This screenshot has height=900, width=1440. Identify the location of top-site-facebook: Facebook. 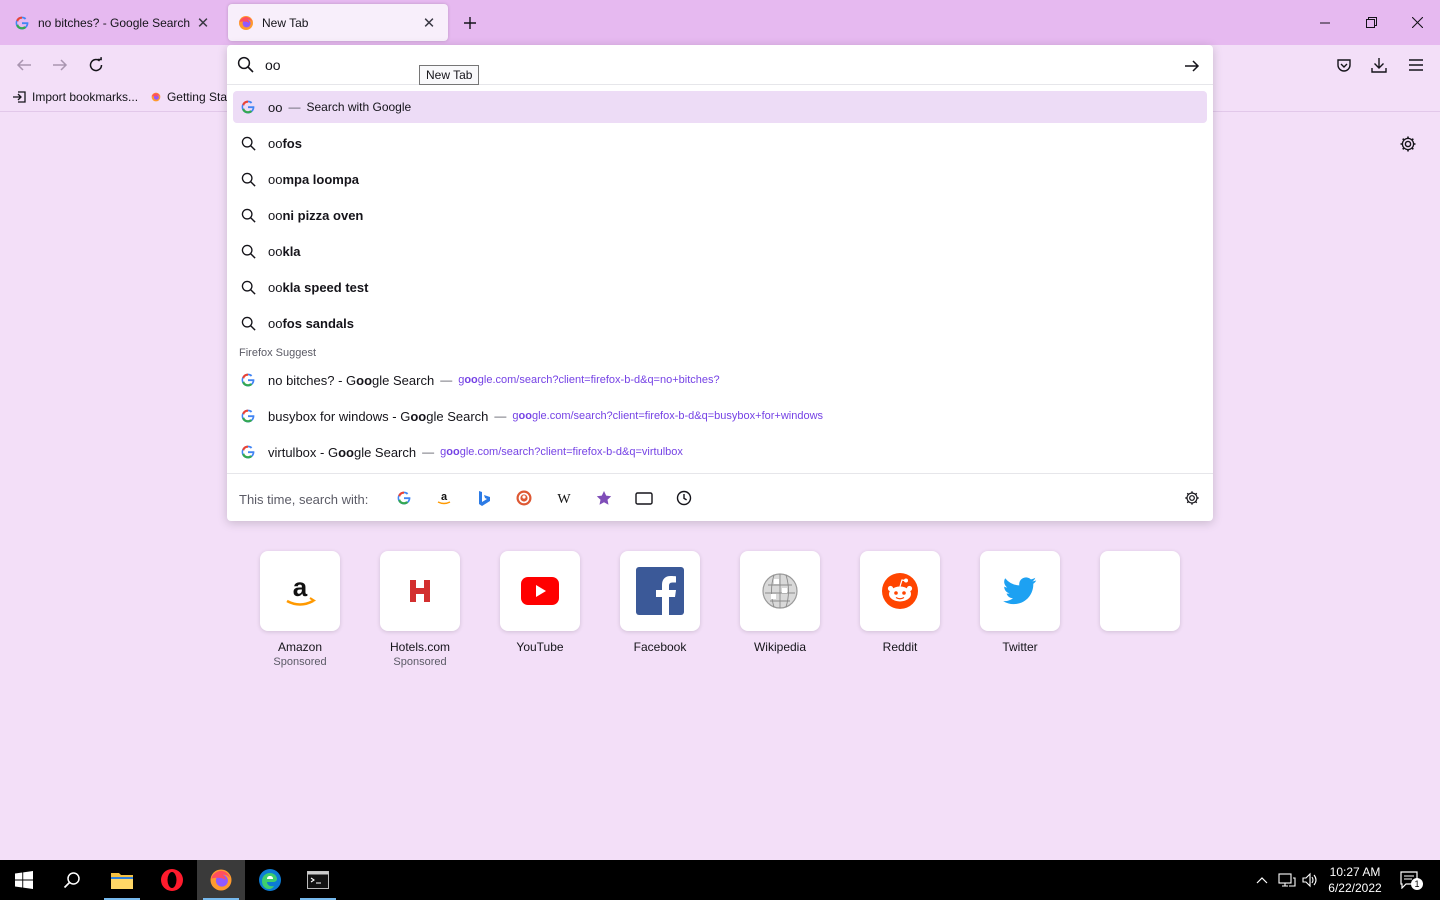
(660, 602).